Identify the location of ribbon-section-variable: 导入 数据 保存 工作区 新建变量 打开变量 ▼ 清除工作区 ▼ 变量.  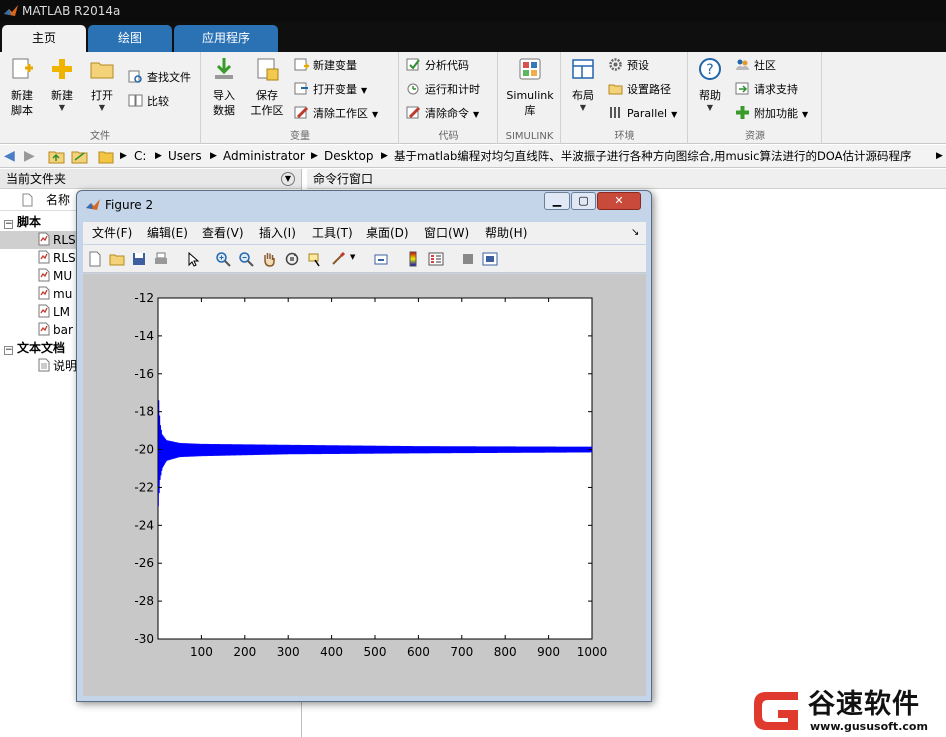
(300, 98).